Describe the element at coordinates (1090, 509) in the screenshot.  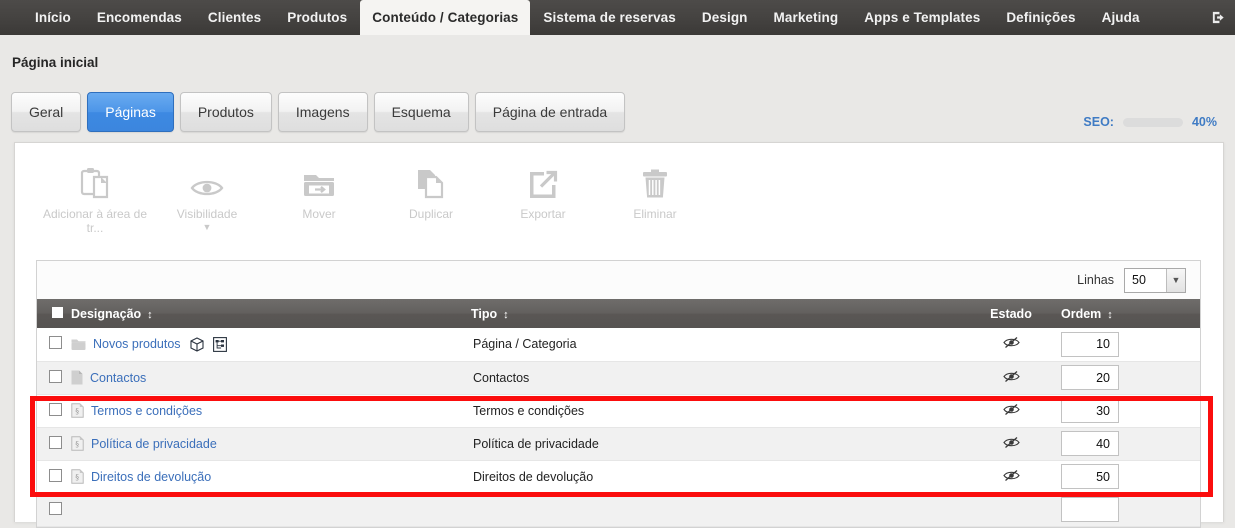
I see `ordem-input` at that location.